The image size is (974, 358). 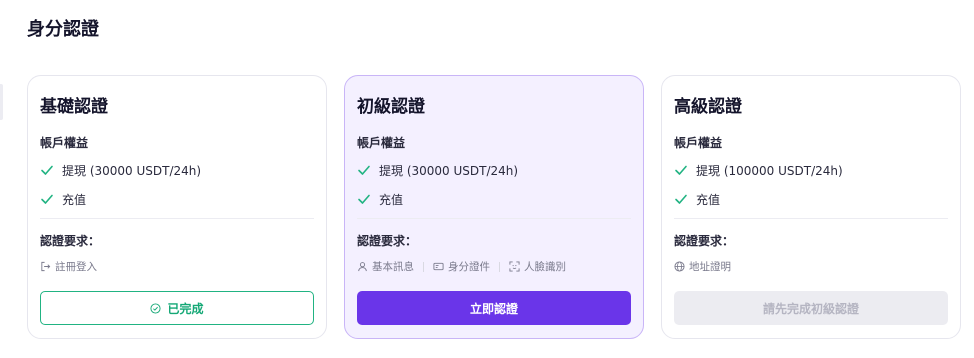 I want to click on requirements-list: 基本訊息 身分證件 人臉識別, so click(x=461, y=266).